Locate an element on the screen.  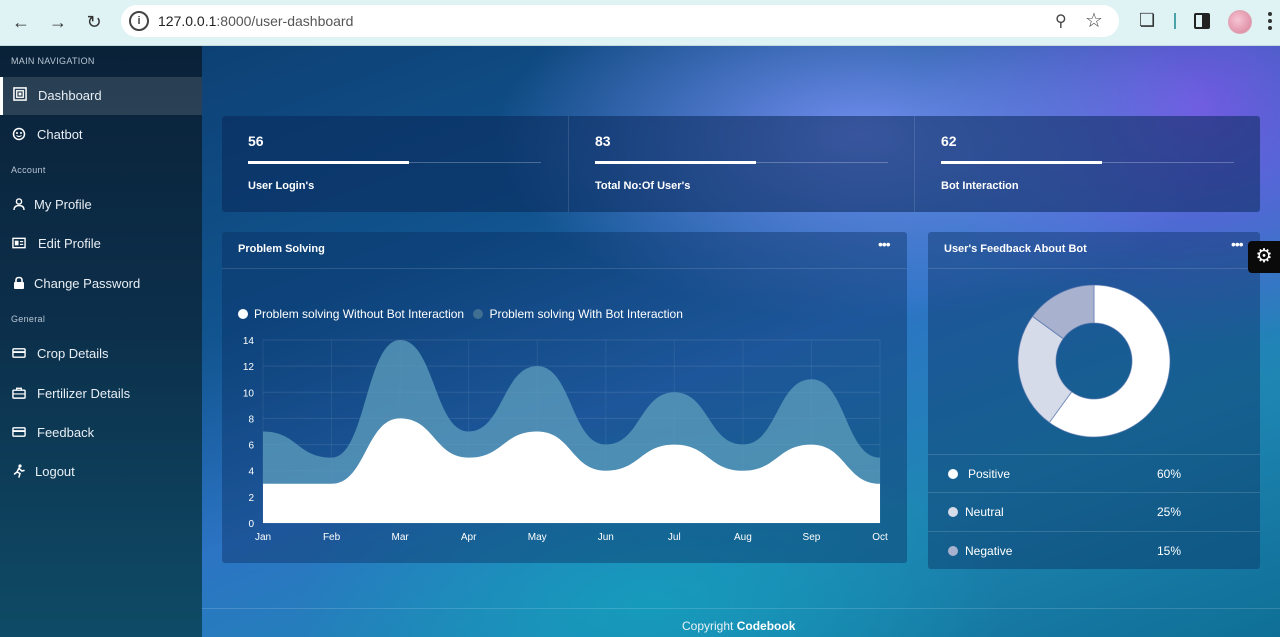
feedback-name: Positive is located at coordinates (989, 474).